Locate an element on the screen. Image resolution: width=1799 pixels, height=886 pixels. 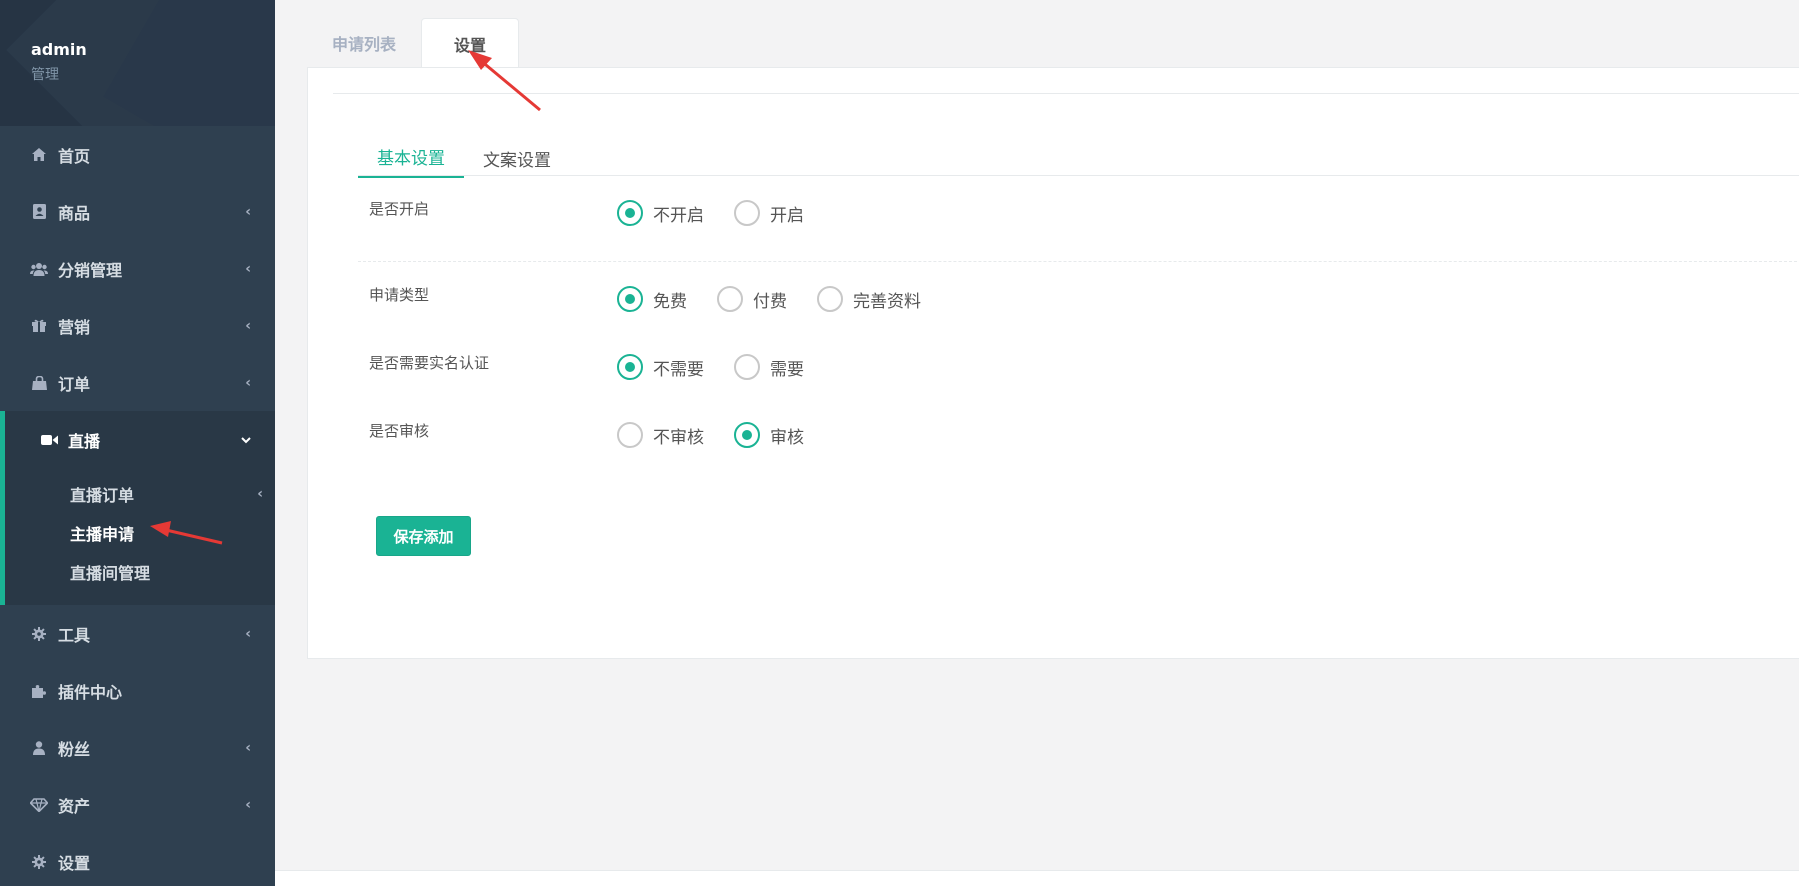
dashed-divider is located at coordinates (1078, 261).